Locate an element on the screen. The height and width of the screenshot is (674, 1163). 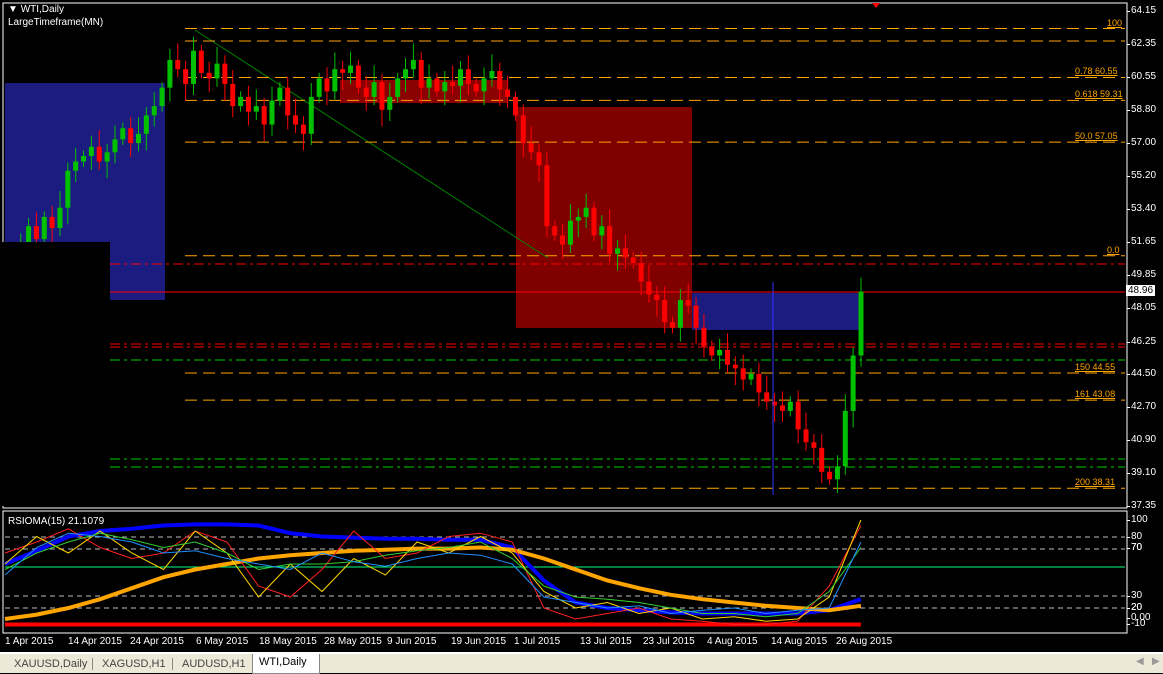
indicator-series-slow-blue is located at coordinates (433, 569).